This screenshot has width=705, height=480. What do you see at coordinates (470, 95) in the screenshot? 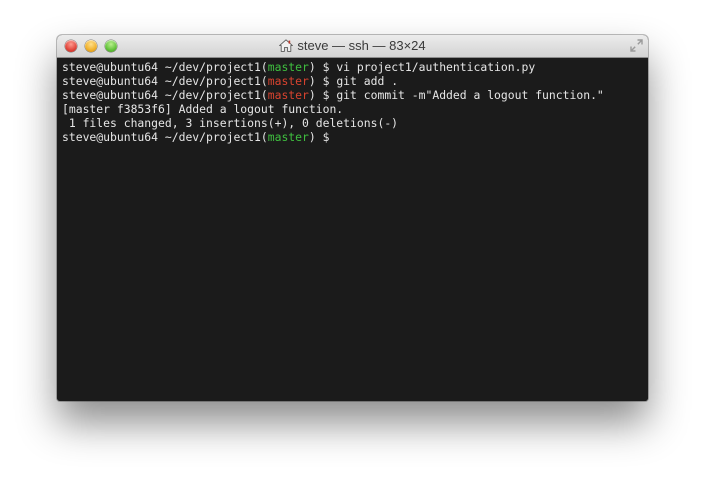
I see `command-text: git commit -m"Added a logout function."` at bounding box center [470, 95].